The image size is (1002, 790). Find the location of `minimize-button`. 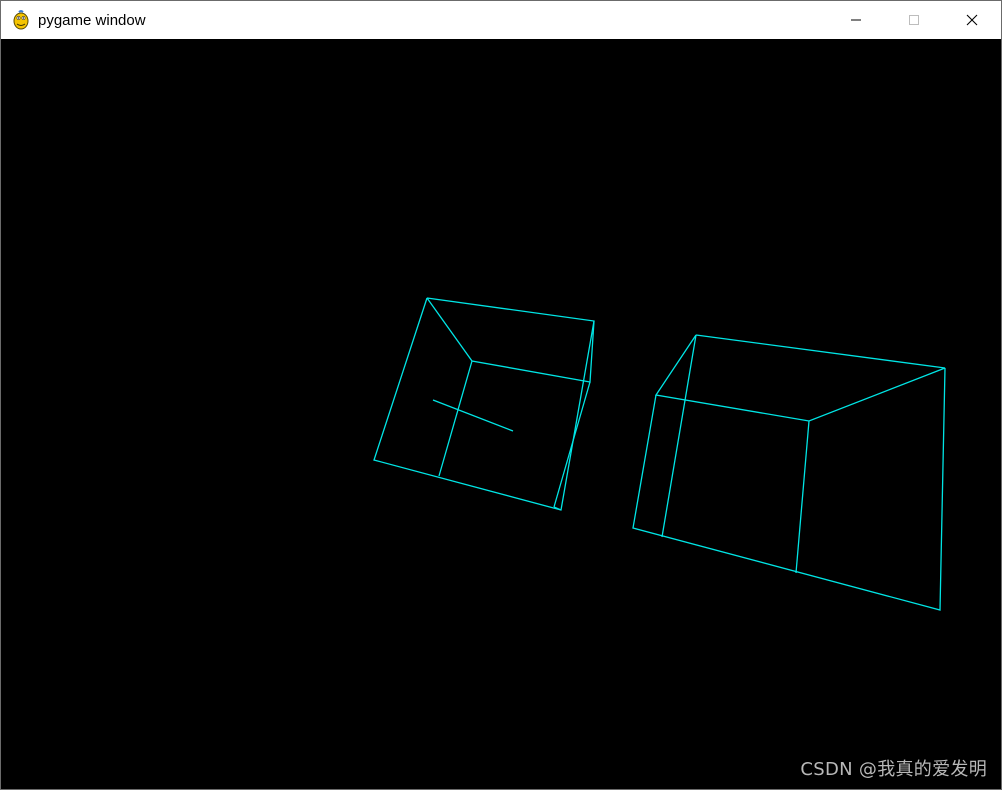

minimize-button is located at coordinates (856, 20).